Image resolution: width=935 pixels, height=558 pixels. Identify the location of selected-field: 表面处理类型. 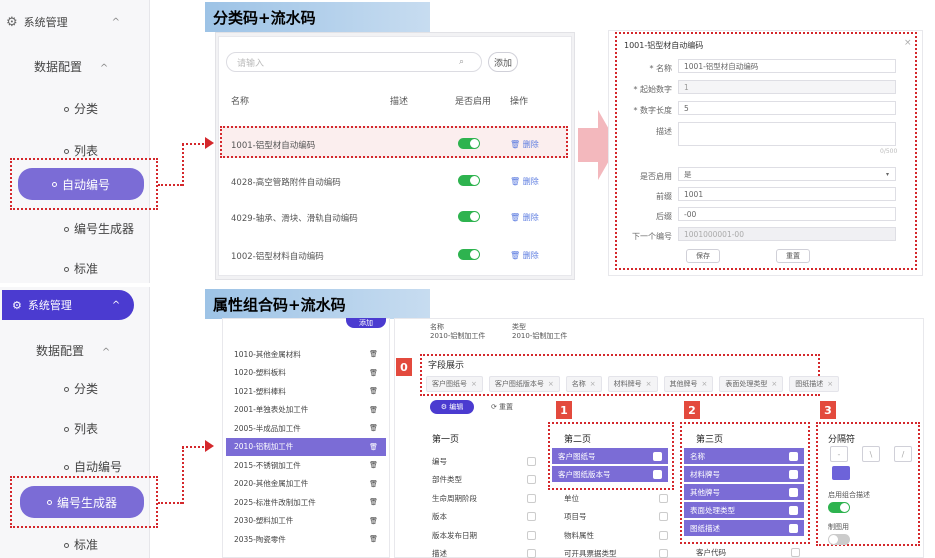
(744, 510).